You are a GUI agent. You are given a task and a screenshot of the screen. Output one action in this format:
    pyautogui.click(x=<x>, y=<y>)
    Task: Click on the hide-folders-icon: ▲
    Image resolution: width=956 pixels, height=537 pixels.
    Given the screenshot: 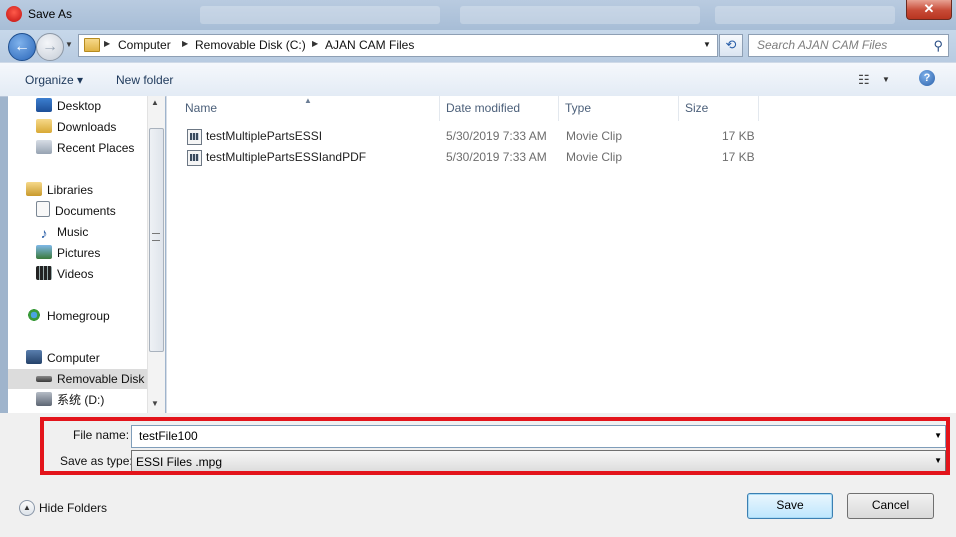 What is the action you would take?
    pyautogui.click(x=27, y=508)
    